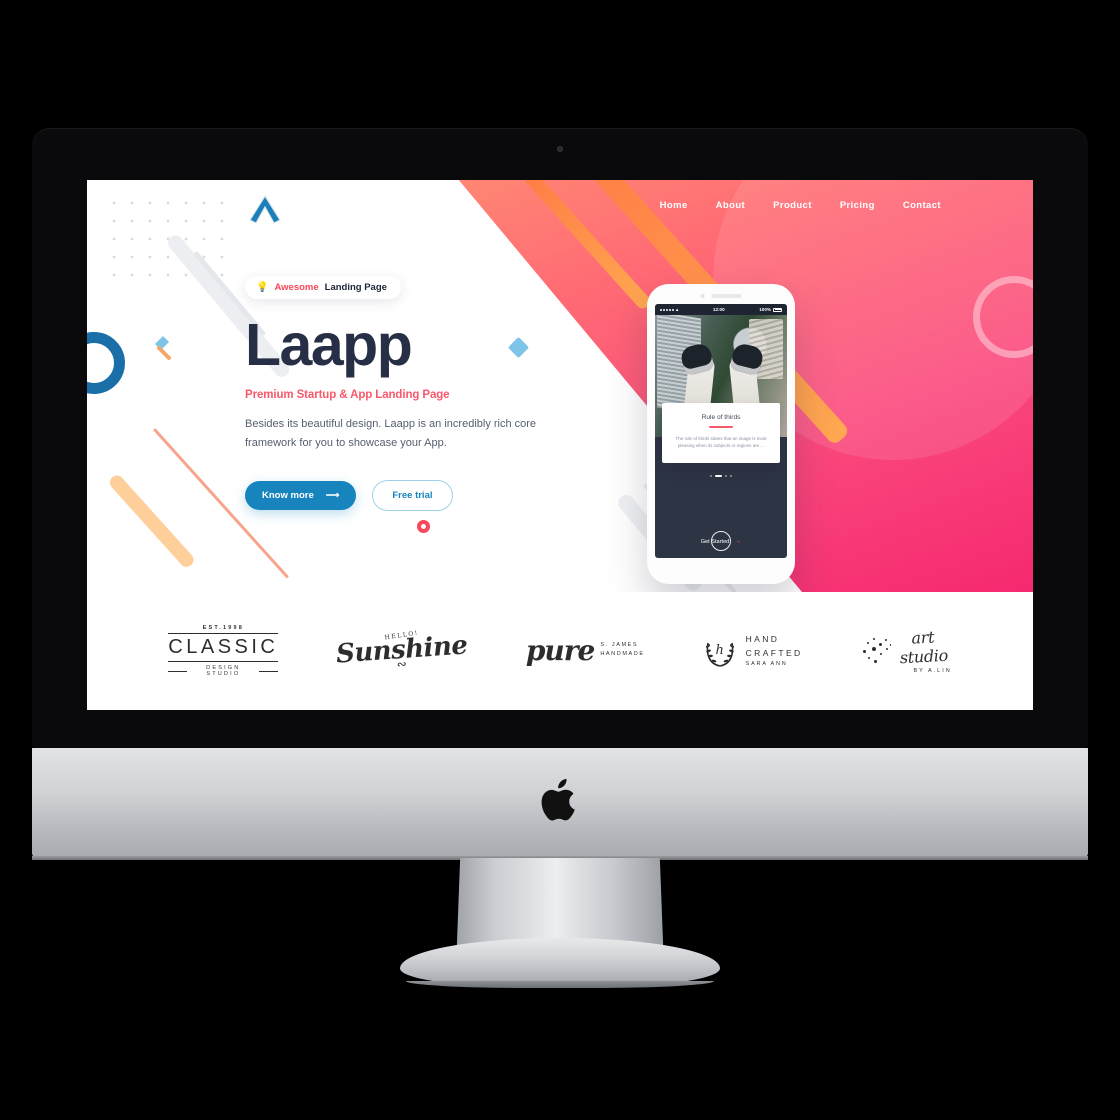 The image size is (1120, 1120). I want to click on logo-sub-text: DESIGN STUDIO, so click(223, 671).